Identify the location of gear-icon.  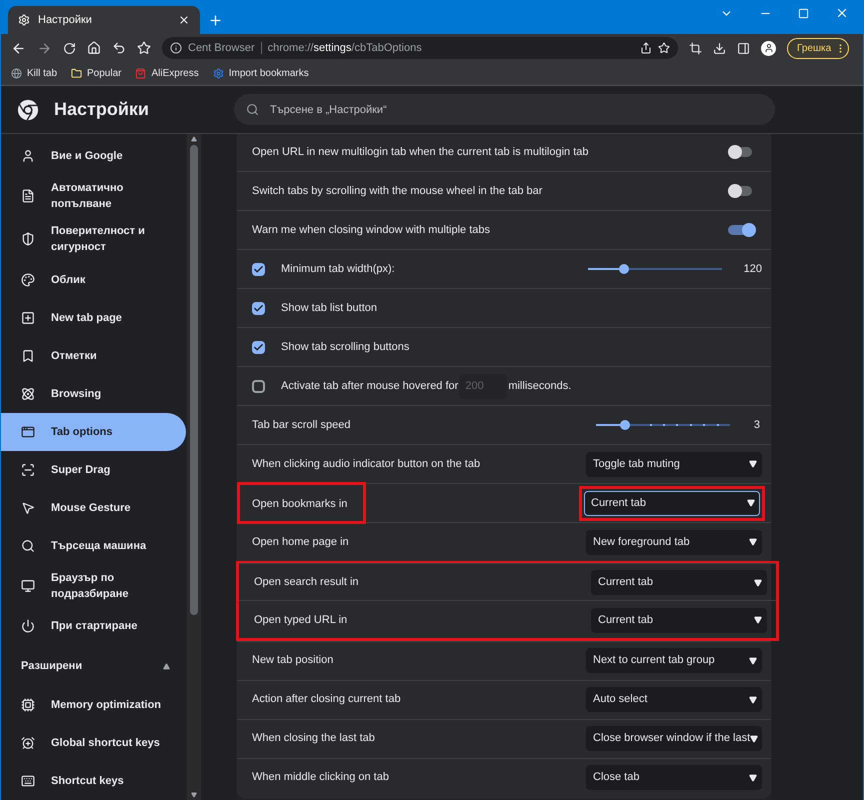
(24, 20).